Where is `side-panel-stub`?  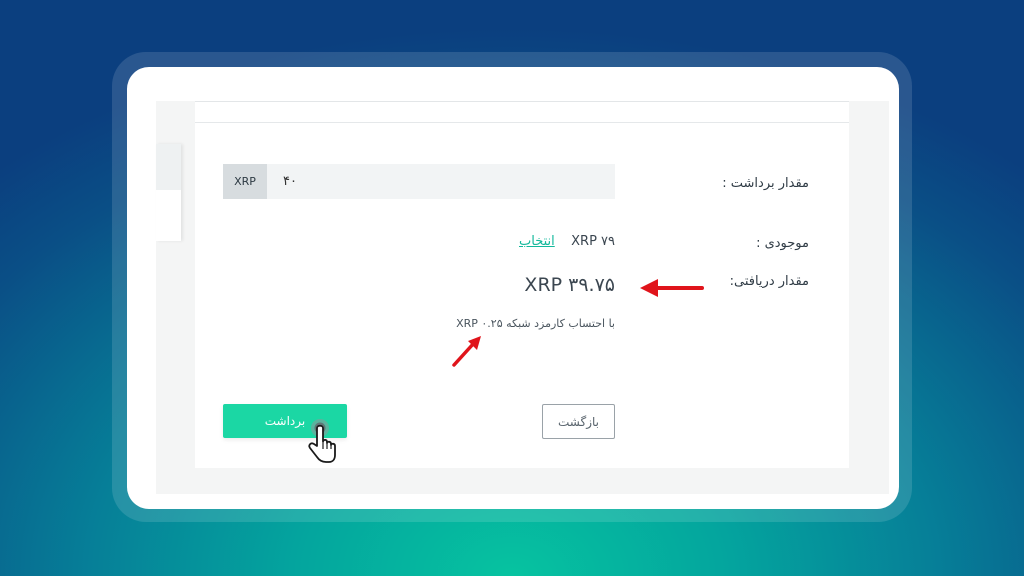
side-panel-stub is located at coordinates (168, 192).